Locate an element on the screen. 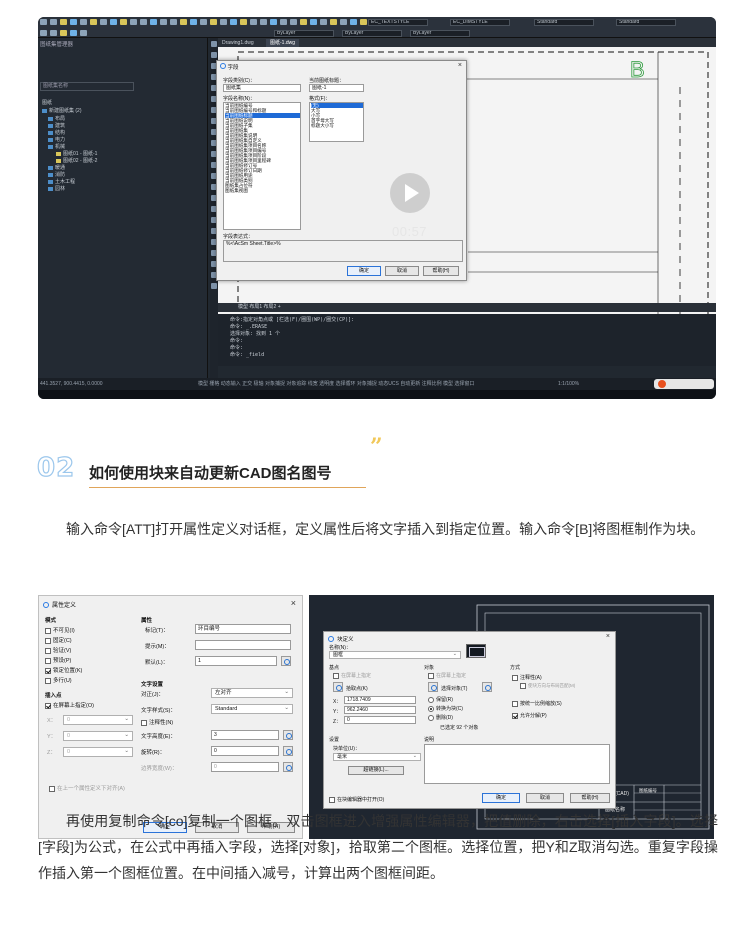 This screenshot has height=936, width=756. match-orientation-checkbox: 使块方向与布局匹配(M) is located at coordinates (555, 686).